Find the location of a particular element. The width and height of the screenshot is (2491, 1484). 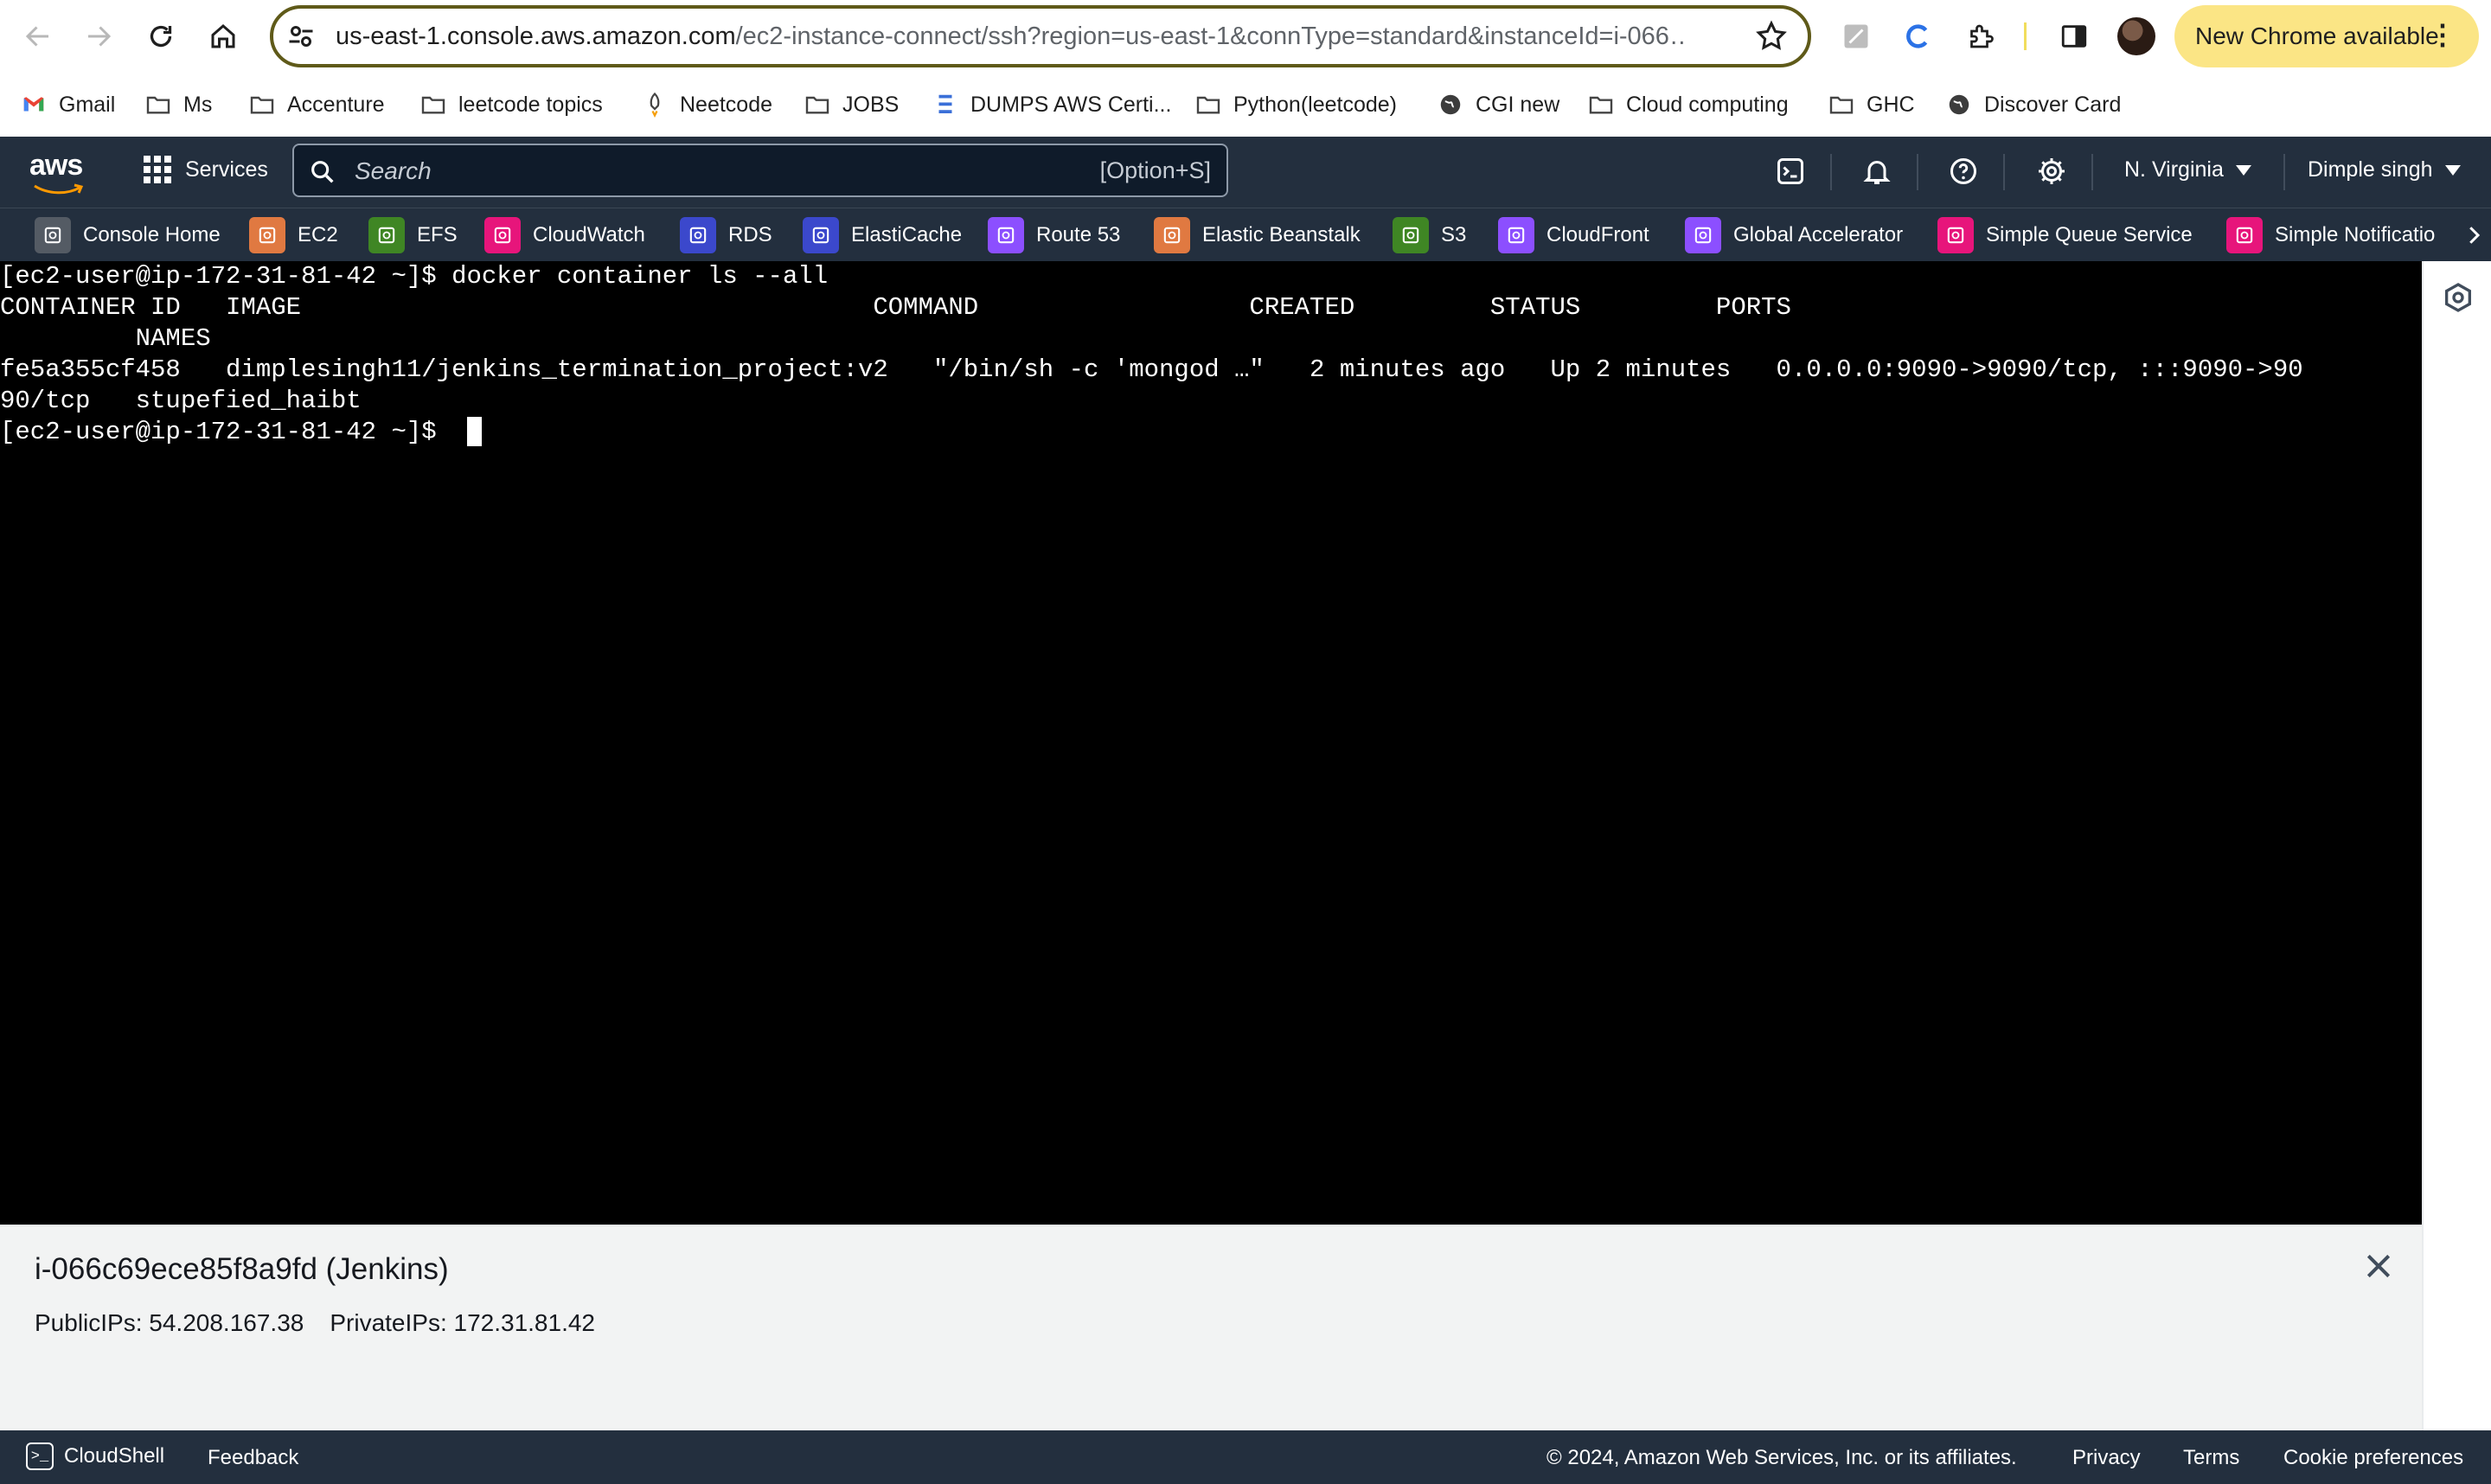

forward-arrow-icon is located at coordinates (100, 36).